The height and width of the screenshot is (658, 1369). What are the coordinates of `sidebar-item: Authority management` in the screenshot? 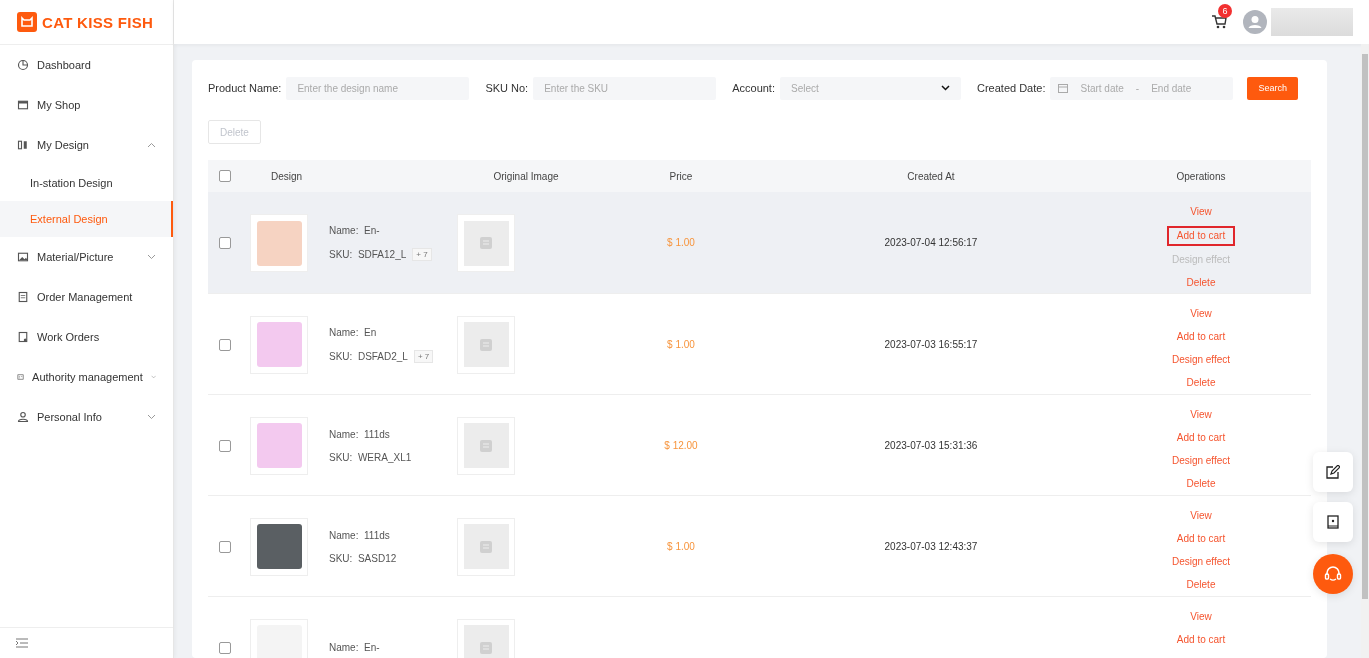 It's located at (86, 377).